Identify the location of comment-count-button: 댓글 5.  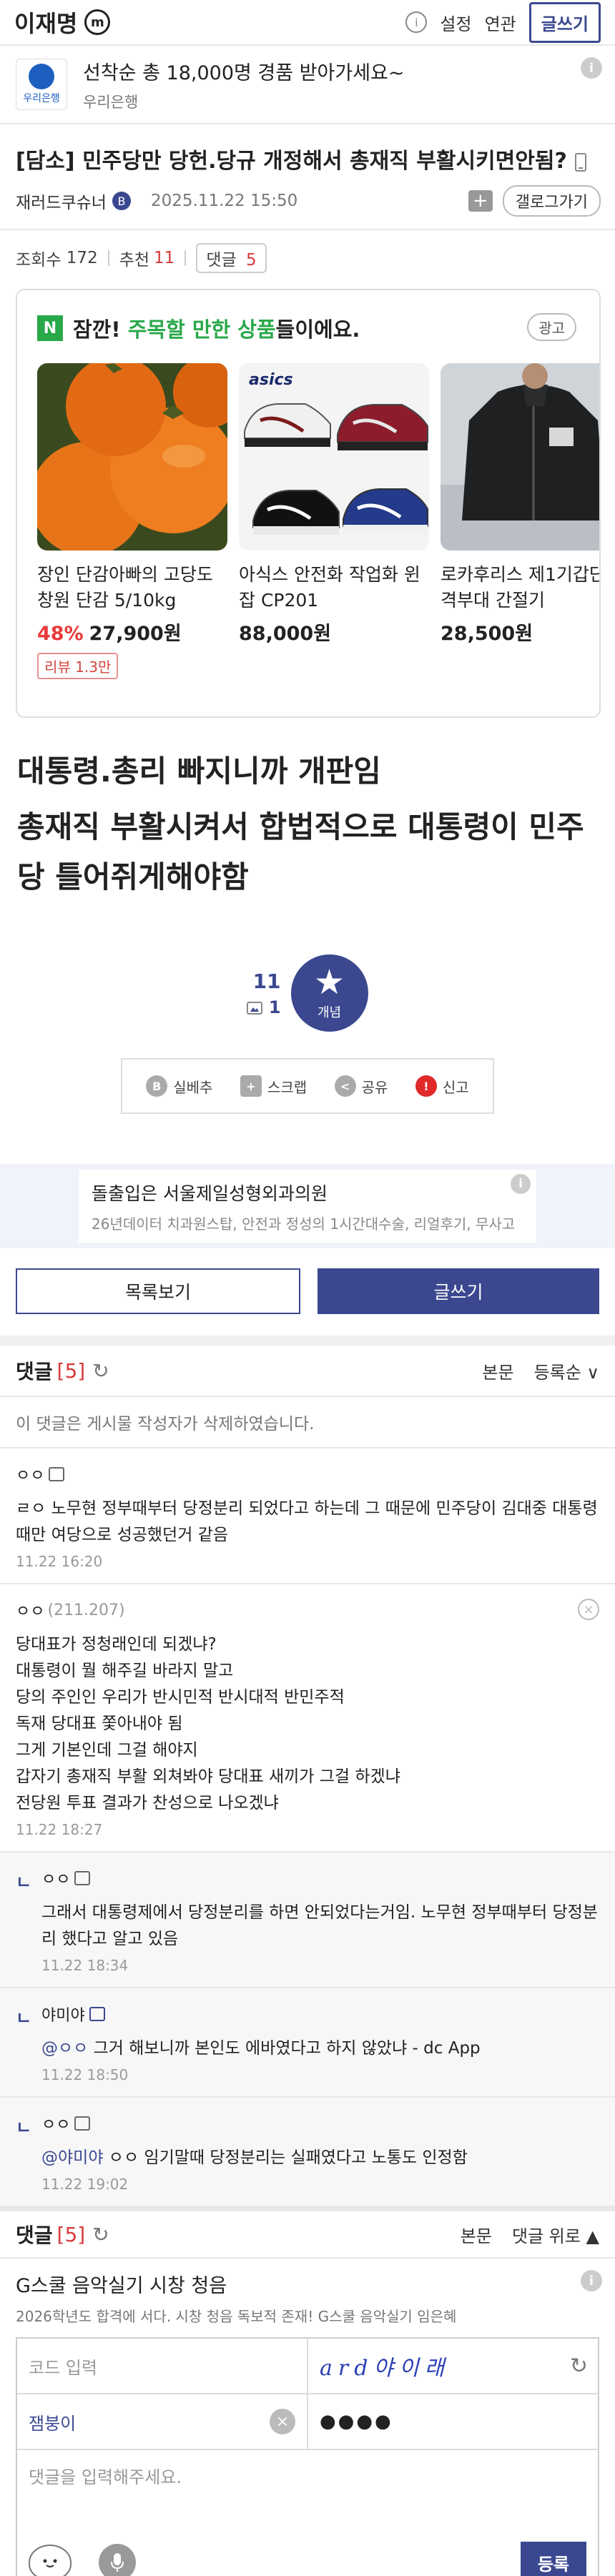
(232, 258).